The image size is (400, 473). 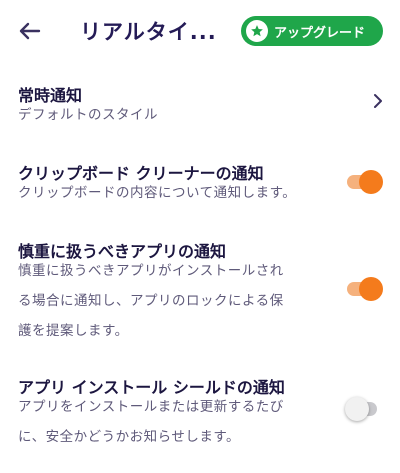 What do you see at coordinates (200, 107) in the screenshot?
I see `setting-always-on-notification: 常時通知 デフォルトのスタイル` at bounding box center [200, 107].